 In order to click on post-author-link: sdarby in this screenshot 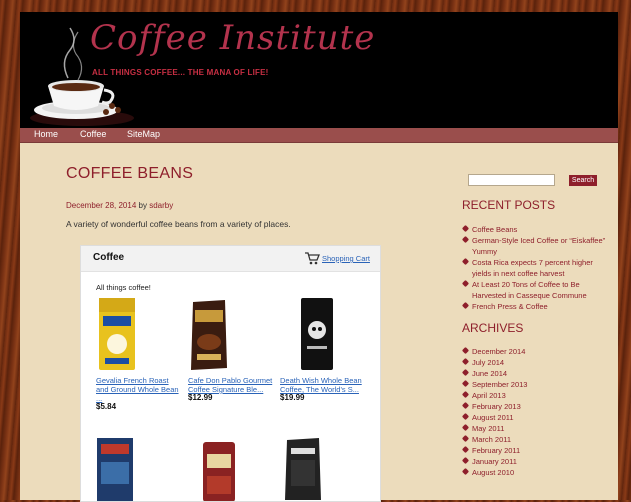, I will do `click(161, 205)`.